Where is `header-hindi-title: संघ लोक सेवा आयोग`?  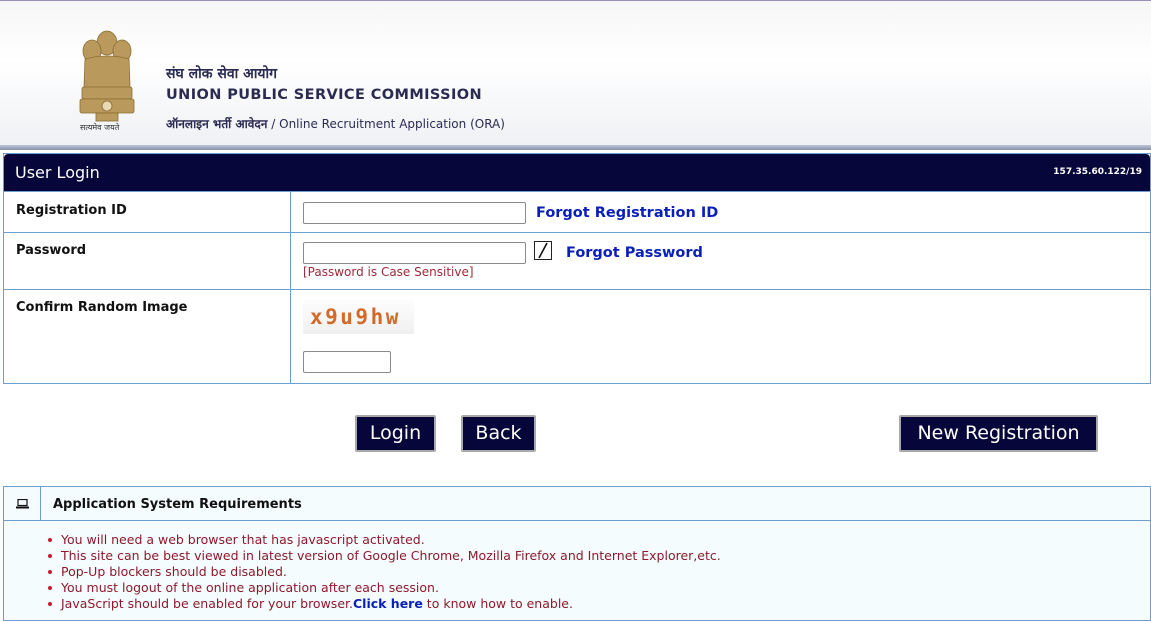 header-hindi-title: संघ लोक सेवा आयोग is located at coordinates (222, 74).